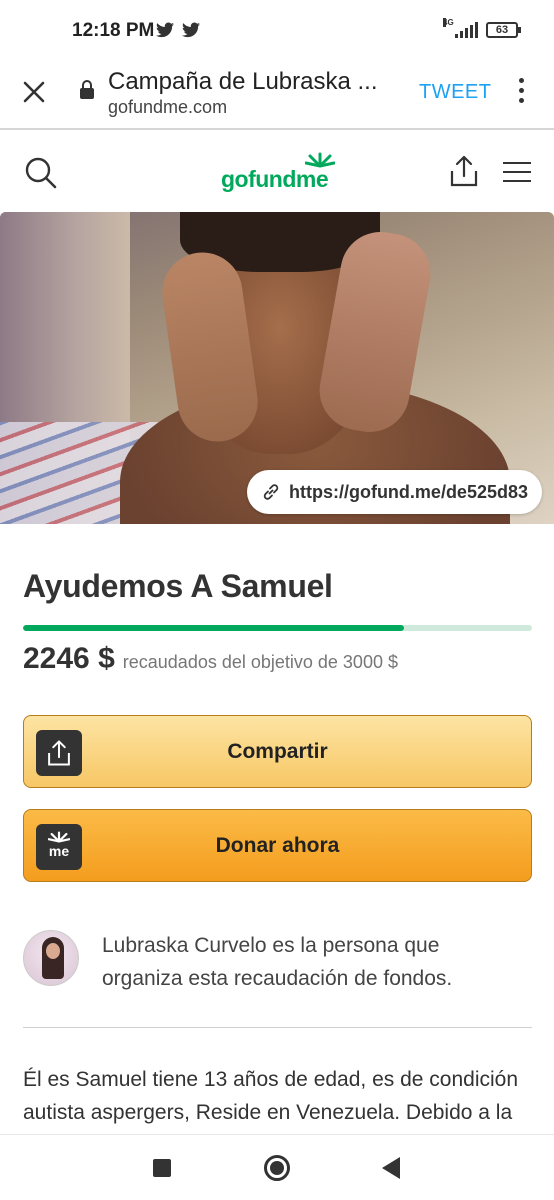 The image size is (554, 1200). I want to click on short-link-text: https://gofund.me/de525d83, so click(408, 491).